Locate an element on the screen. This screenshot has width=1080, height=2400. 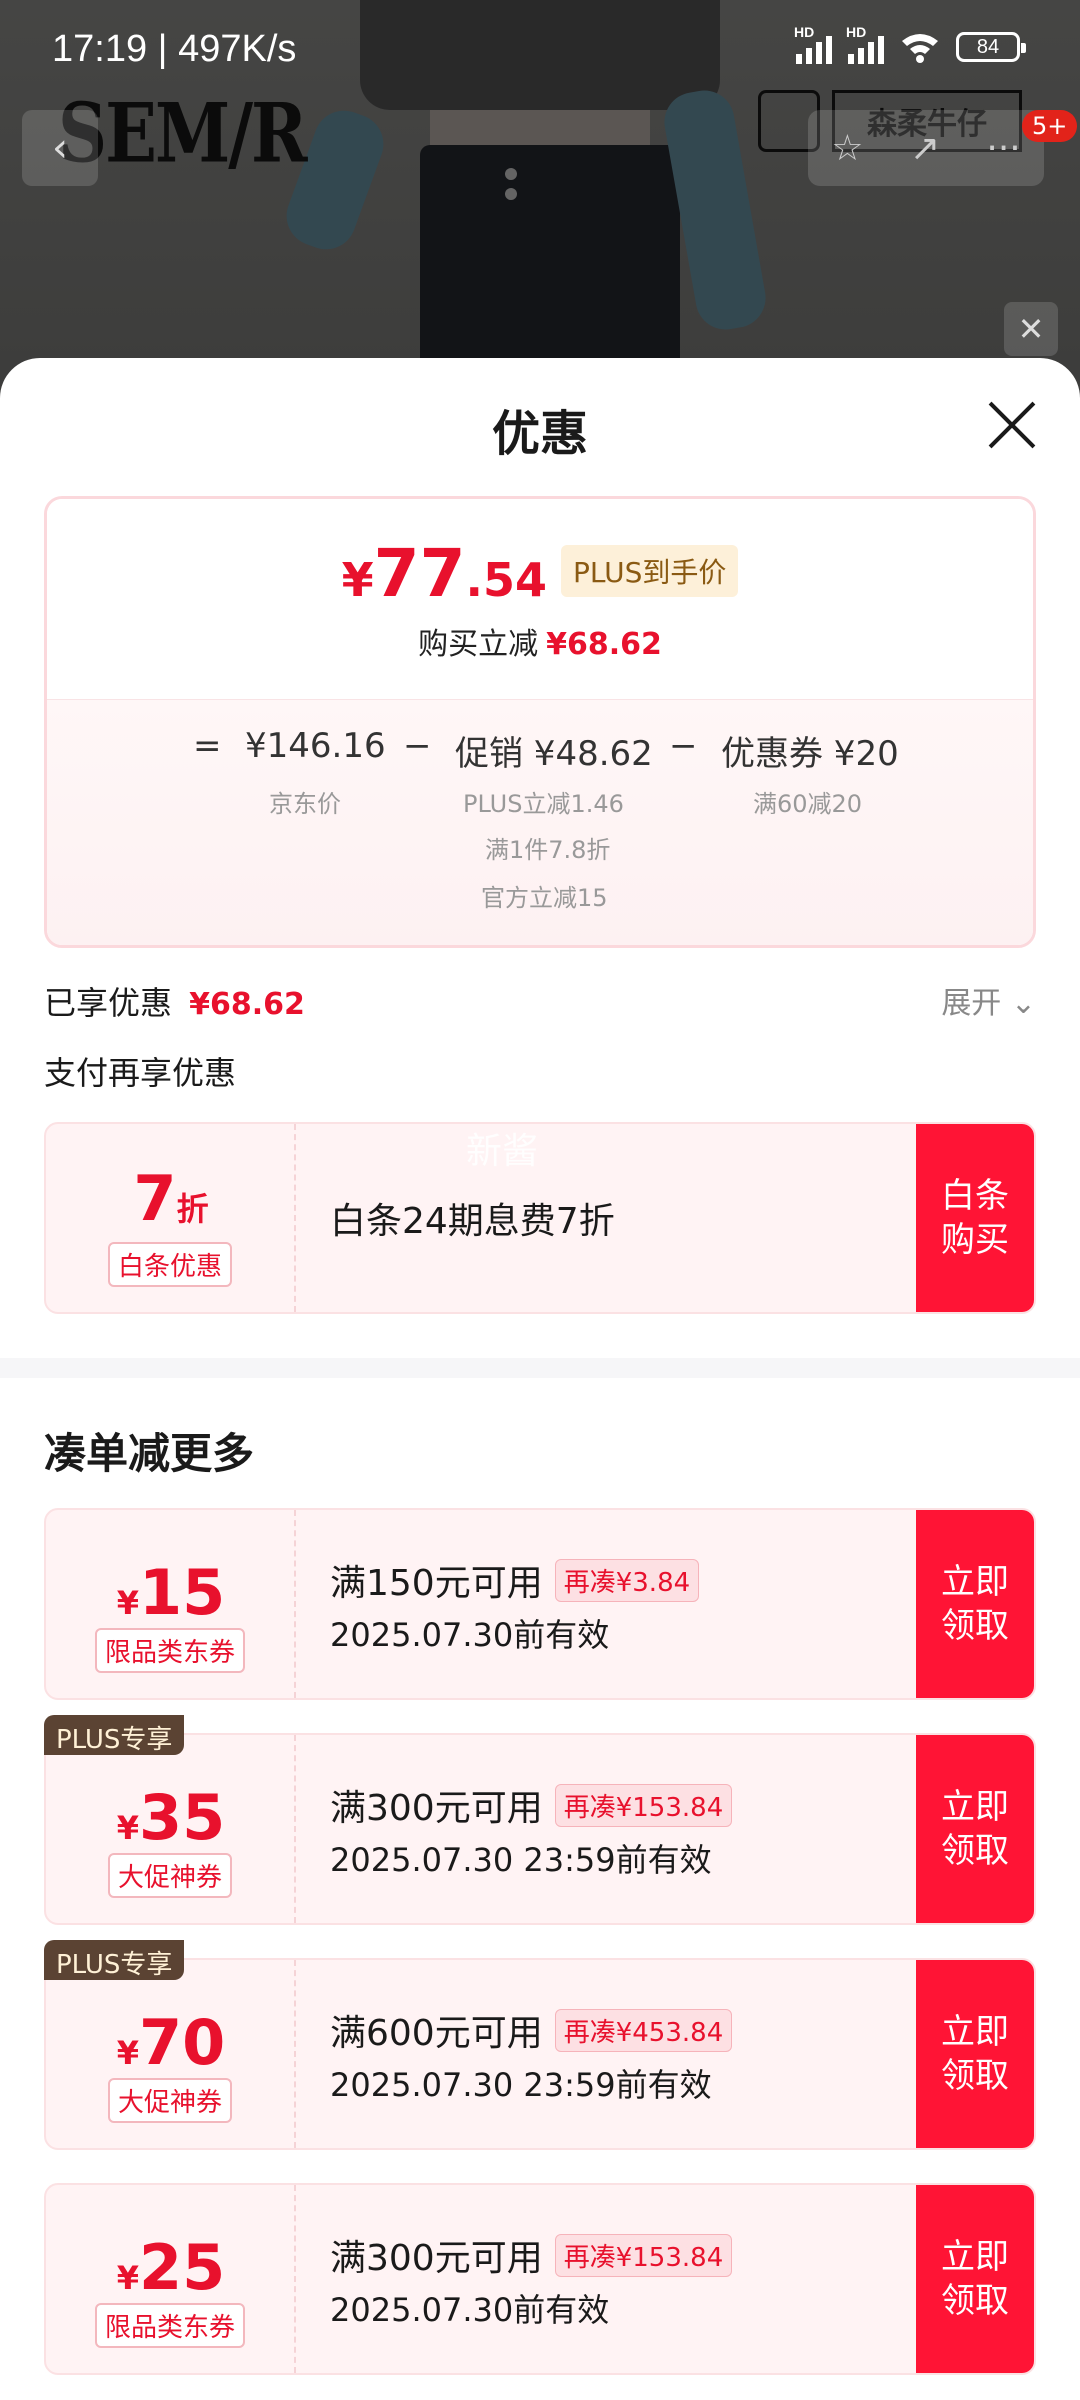
sheet-title: 优惠 is located at coordinates (539, 434).